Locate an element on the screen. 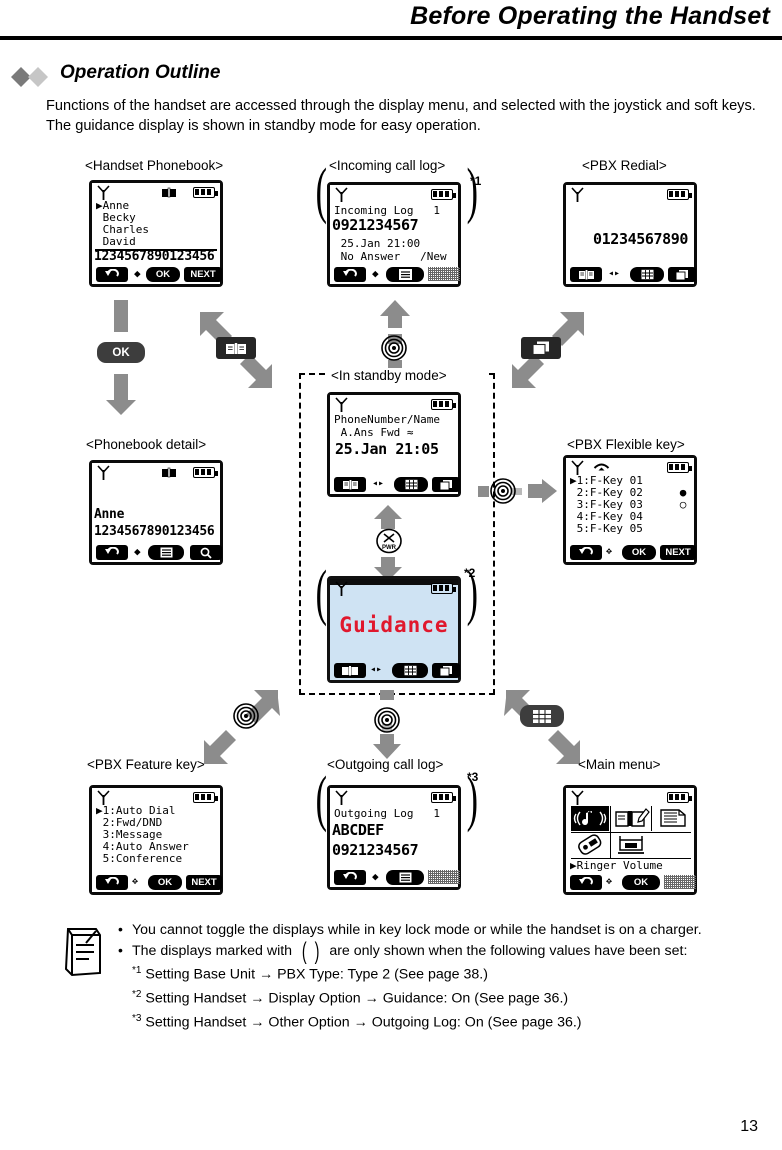  note-pad-icon is located at coordinates (82, 952).